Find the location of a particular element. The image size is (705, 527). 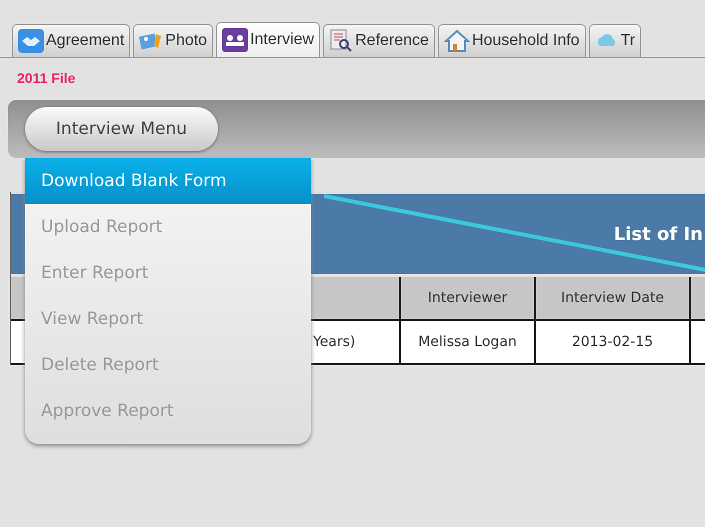

table-cell: Melissa Logan is located at coordinates (468, 343).